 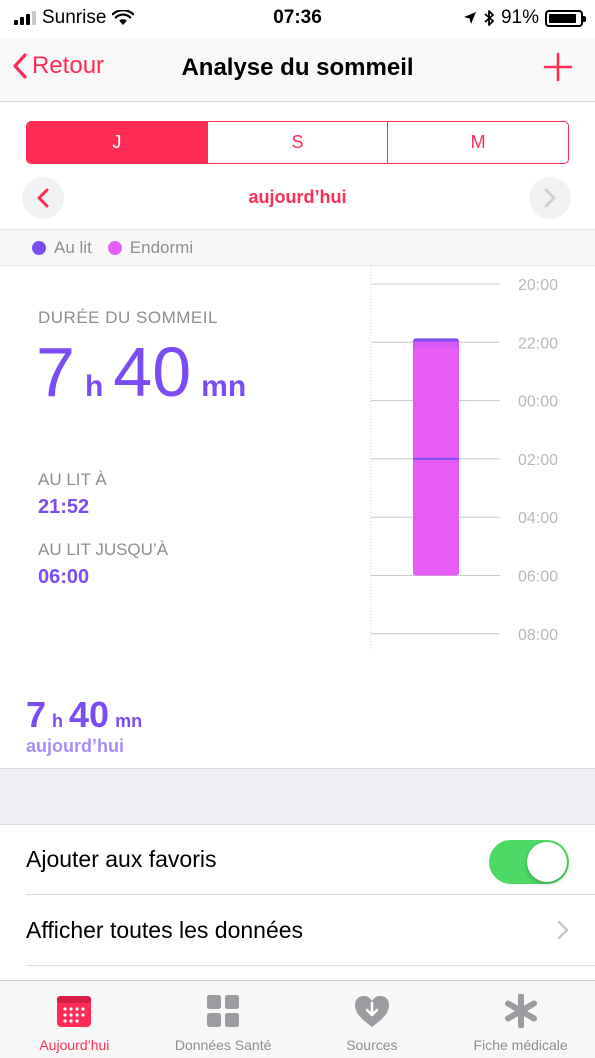 I want to click on status-right: 91%, so click(x=524, y=18).